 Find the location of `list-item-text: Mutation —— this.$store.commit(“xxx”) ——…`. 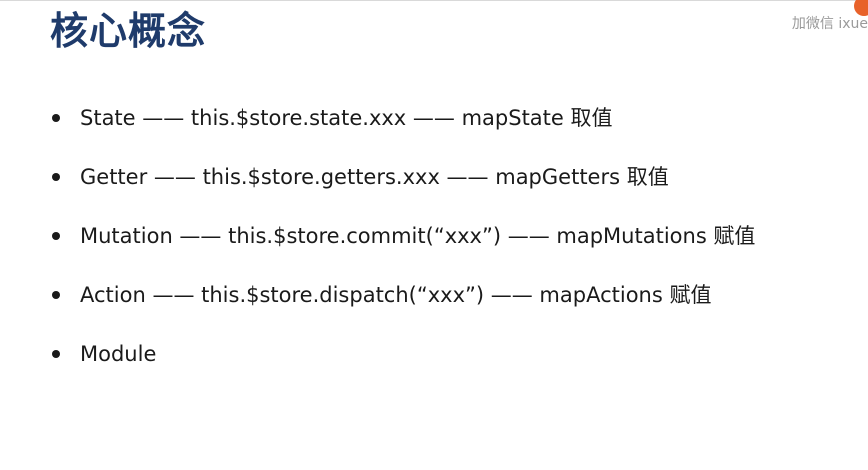

list-item-text: Mutation —— this.$store.commit(“xxx”) ——… is located at coordinates (418, 236).